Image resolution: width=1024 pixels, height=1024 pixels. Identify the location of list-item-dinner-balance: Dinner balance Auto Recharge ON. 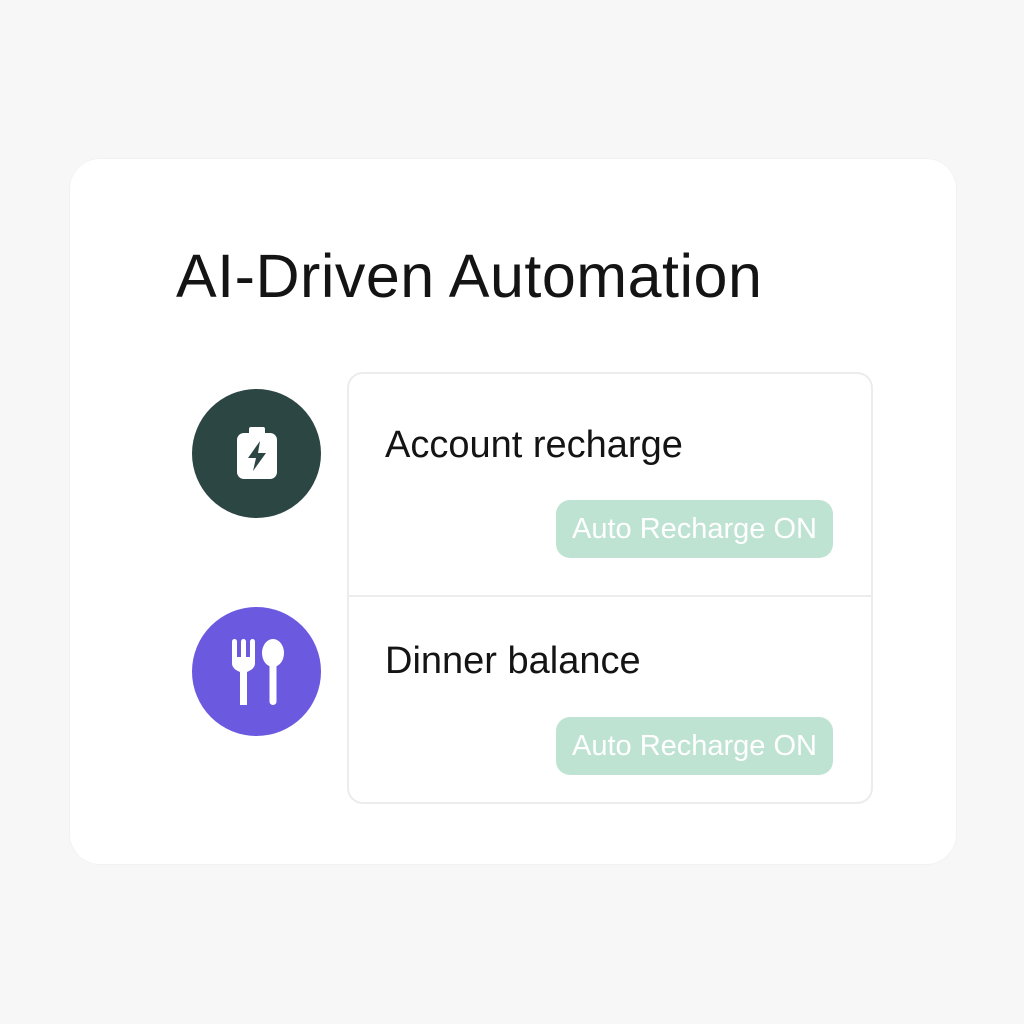
(610, 699).